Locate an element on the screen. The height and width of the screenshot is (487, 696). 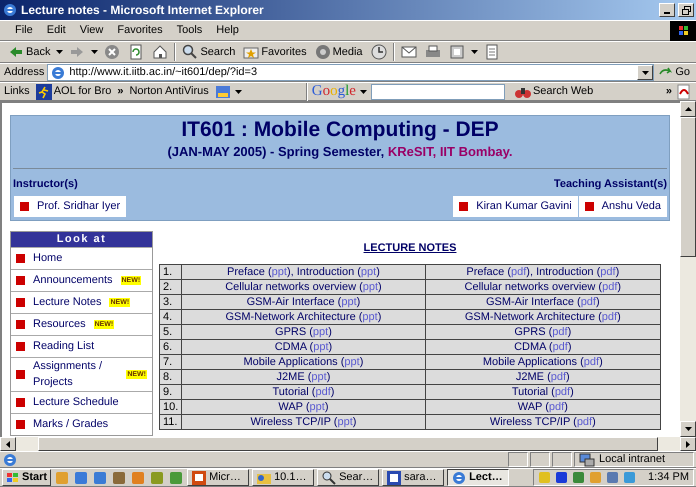
address-field: http://www.it.iitb.ac.in/~it601/dep/?id=3 is located at coordinates (350, 72).